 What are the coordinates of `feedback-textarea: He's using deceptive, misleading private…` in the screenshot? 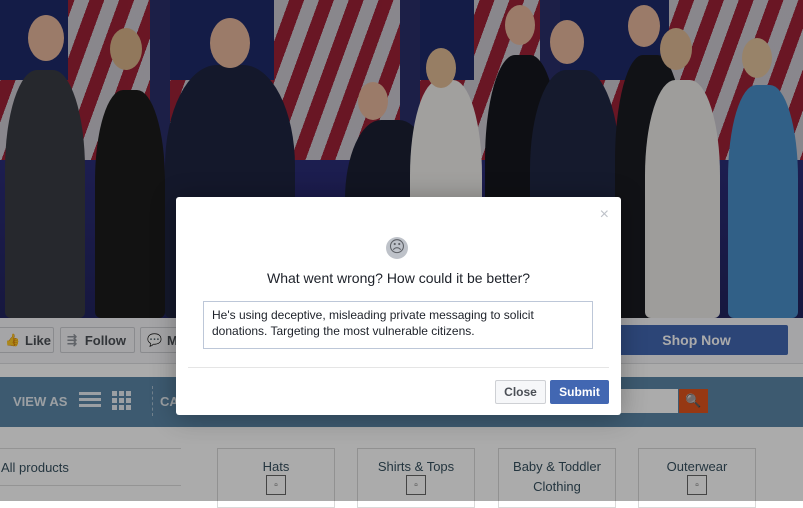 It's located at (398, 325).